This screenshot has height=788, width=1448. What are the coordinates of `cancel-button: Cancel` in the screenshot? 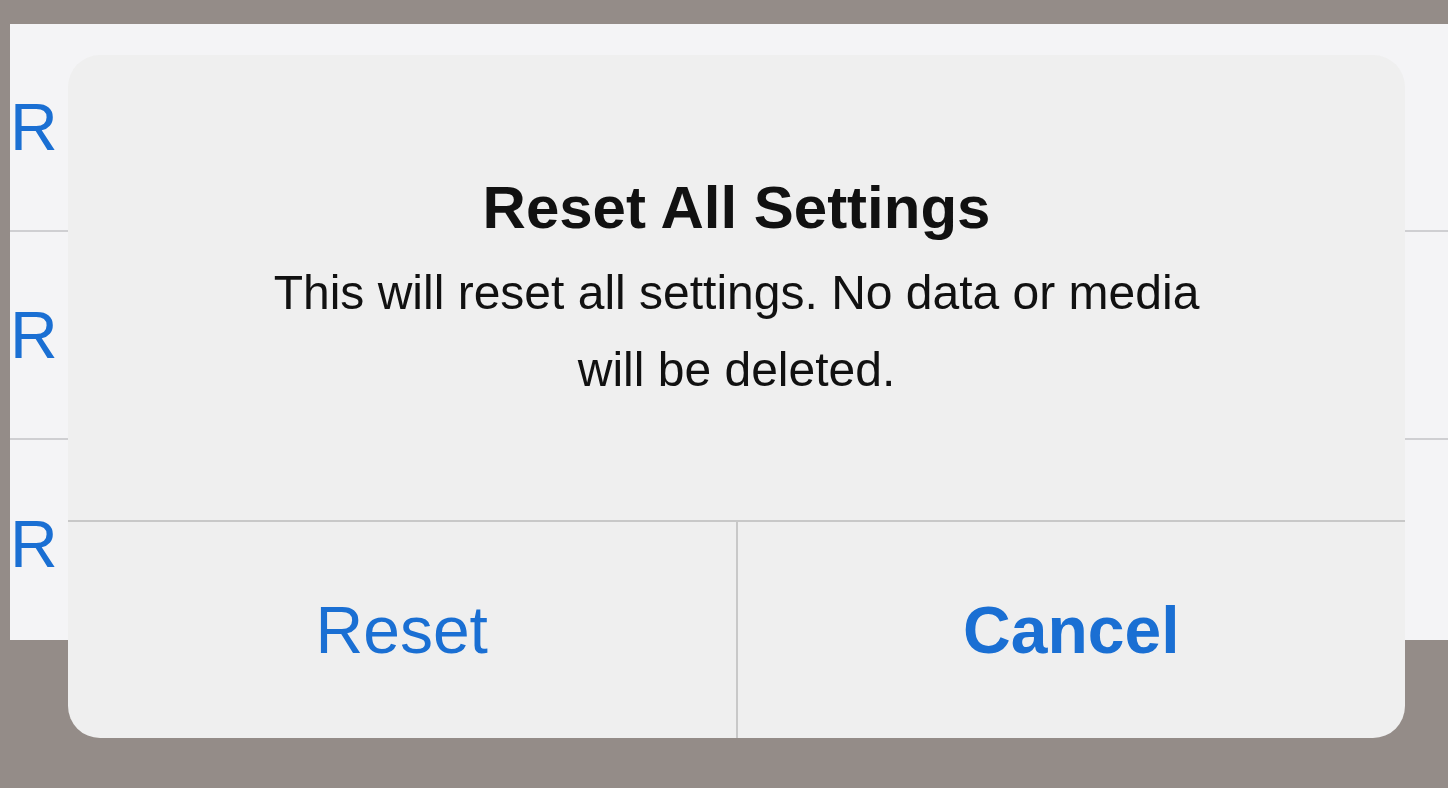 It's located at (1070, 630).